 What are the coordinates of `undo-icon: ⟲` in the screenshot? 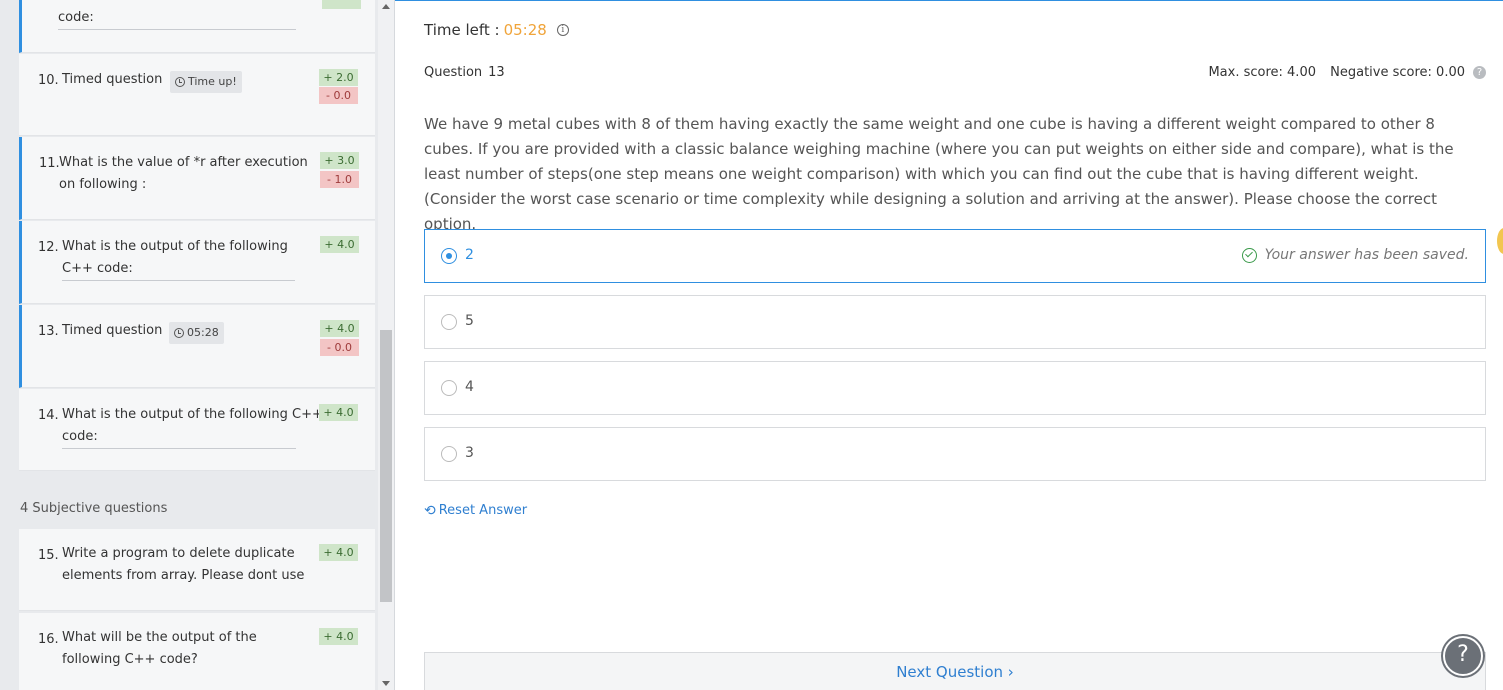 It's located at (430, 510).